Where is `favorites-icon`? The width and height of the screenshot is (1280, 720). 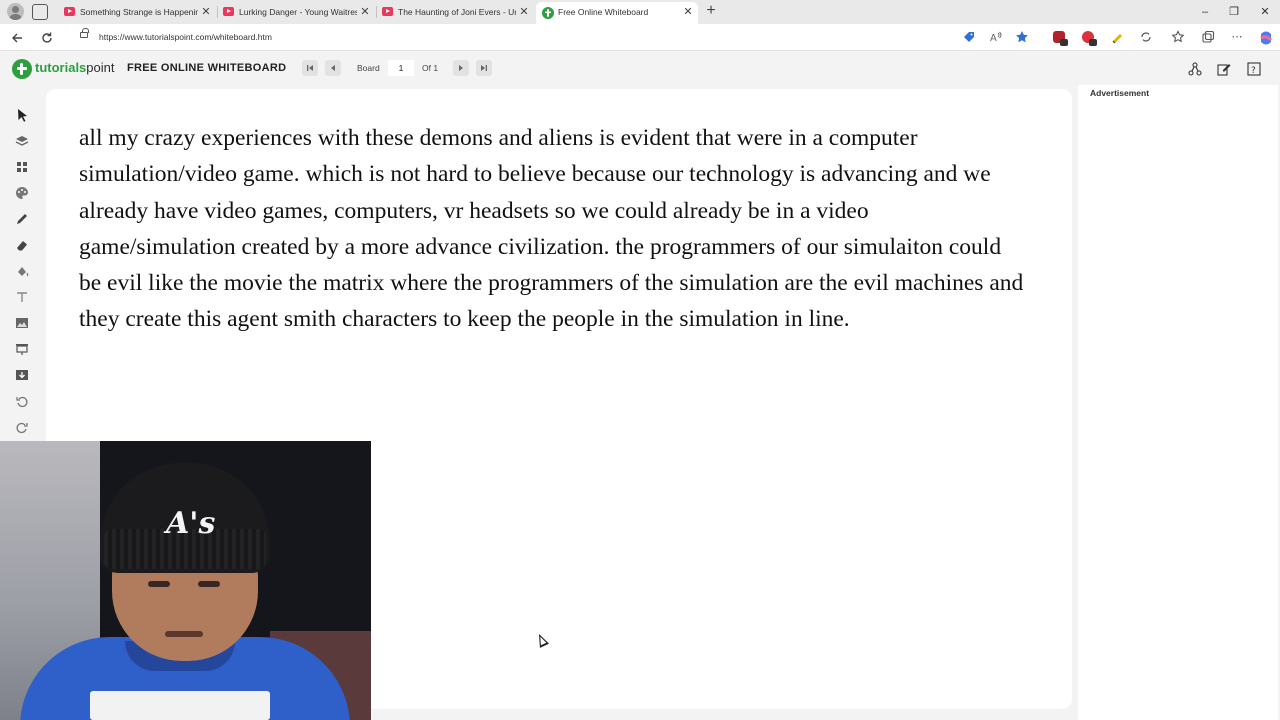 favorites-icon is located at coordinates (1178, 37).